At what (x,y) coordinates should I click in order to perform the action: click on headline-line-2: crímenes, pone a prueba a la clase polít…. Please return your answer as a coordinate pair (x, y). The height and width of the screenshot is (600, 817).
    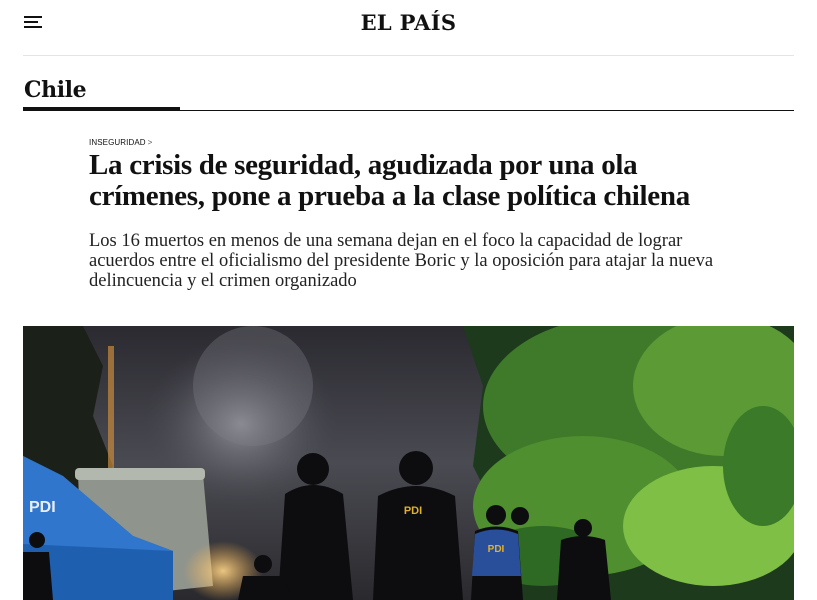
    Looking at the image, I should click on (389, 196).